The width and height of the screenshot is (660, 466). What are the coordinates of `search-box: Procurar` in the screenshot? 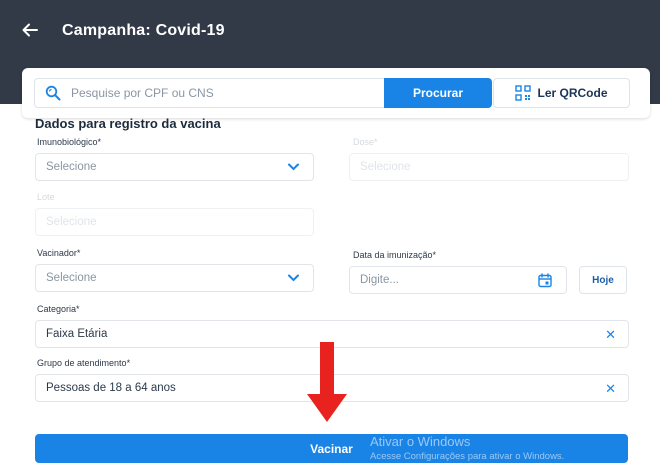 It's located at (263, 93).